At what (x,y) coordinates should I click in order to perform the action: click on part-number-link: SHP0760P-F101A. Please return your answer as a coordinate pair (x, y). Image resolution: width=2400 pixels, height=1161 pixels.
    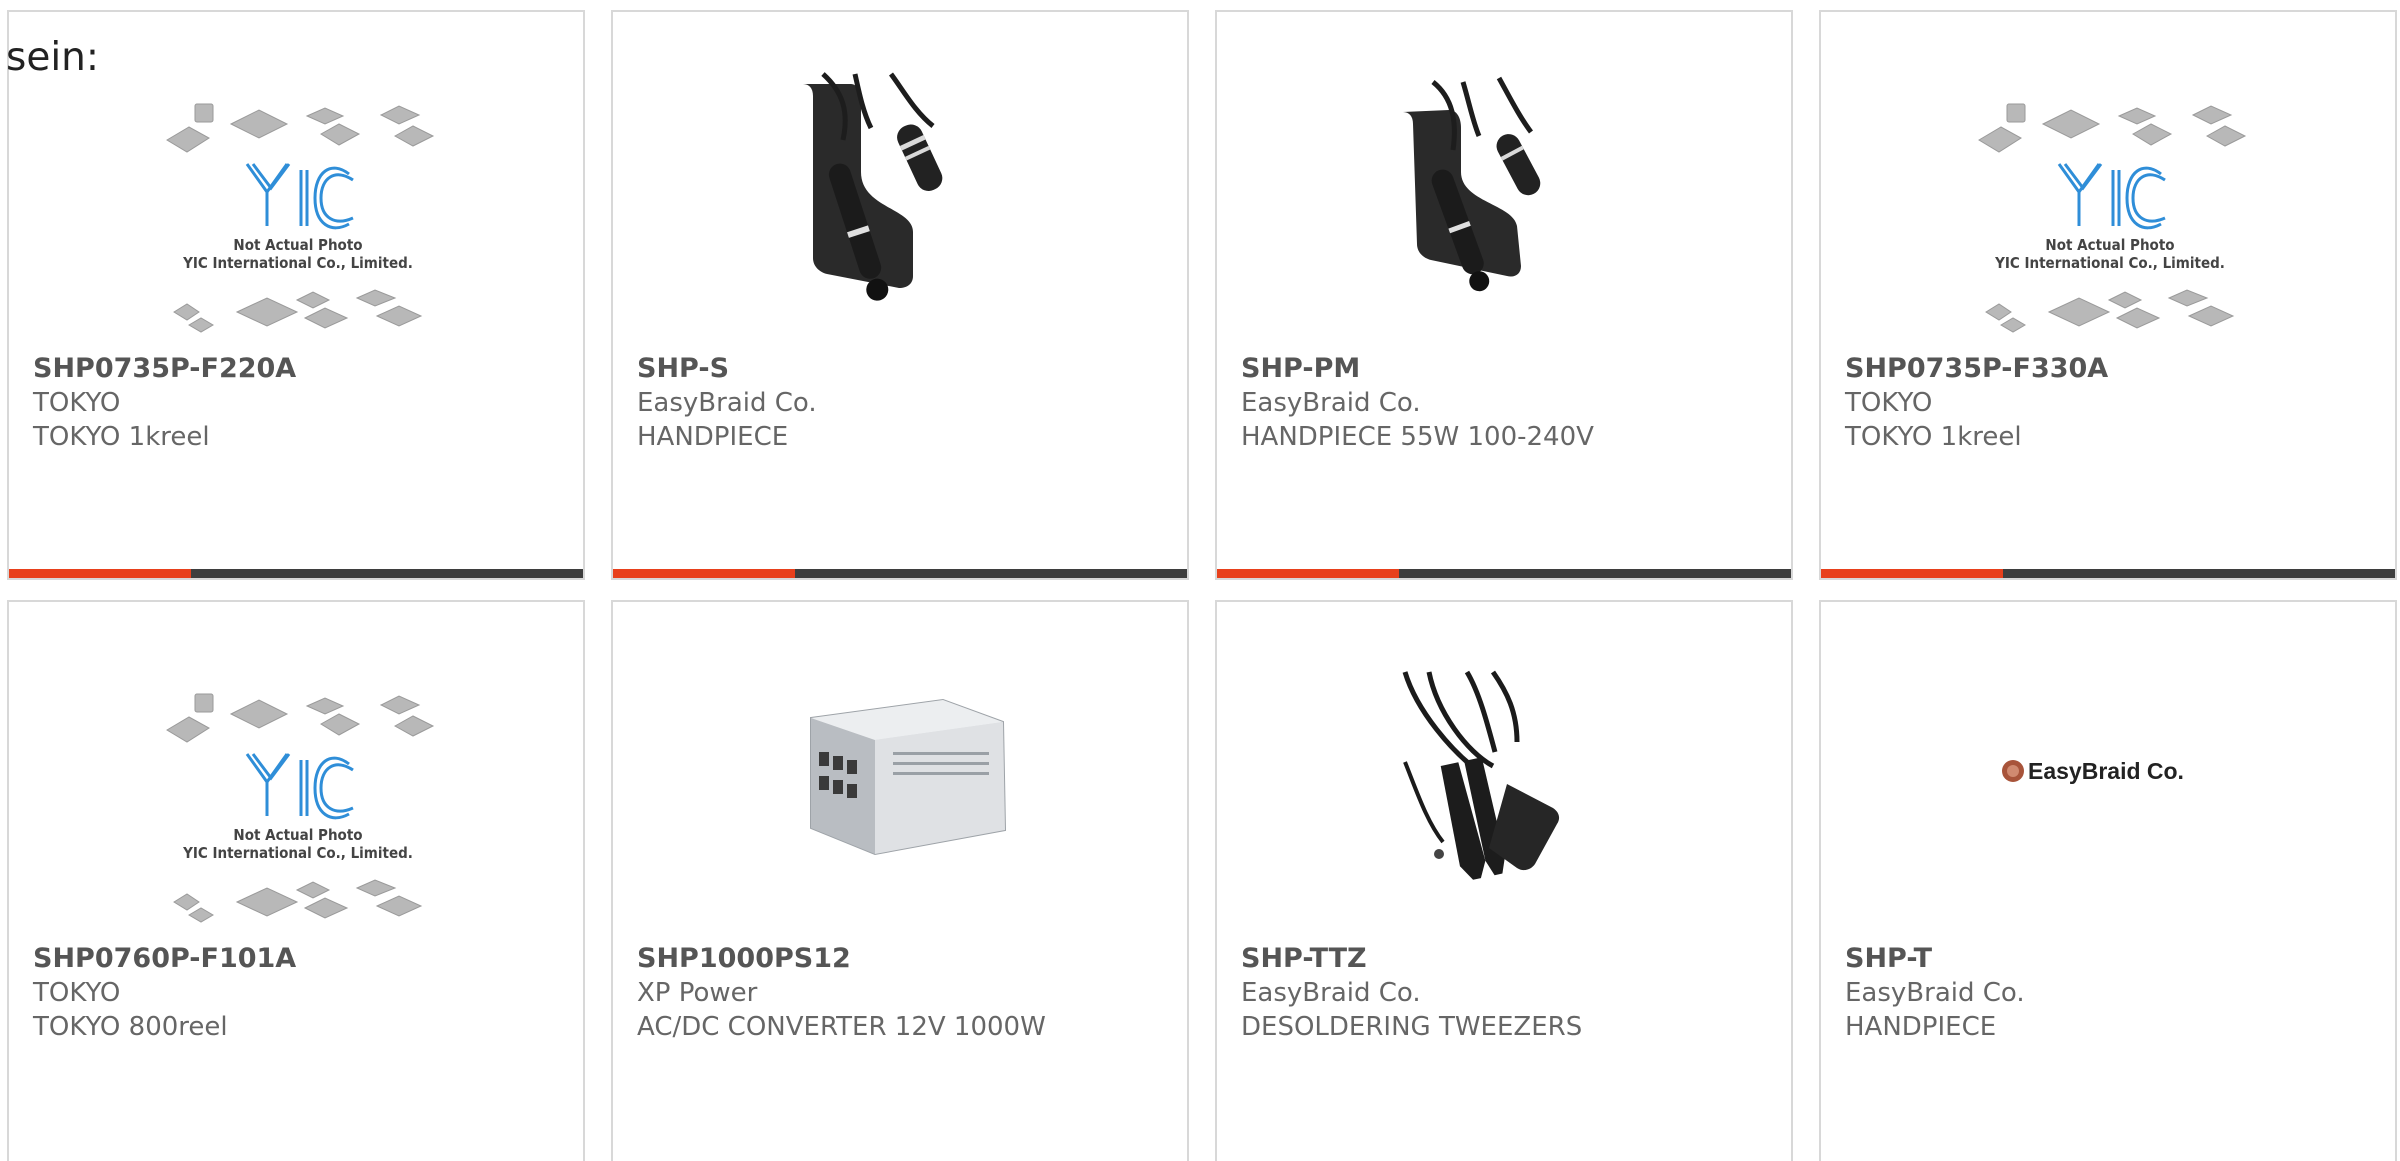
    Looking at the image, I should click on (303, 959).